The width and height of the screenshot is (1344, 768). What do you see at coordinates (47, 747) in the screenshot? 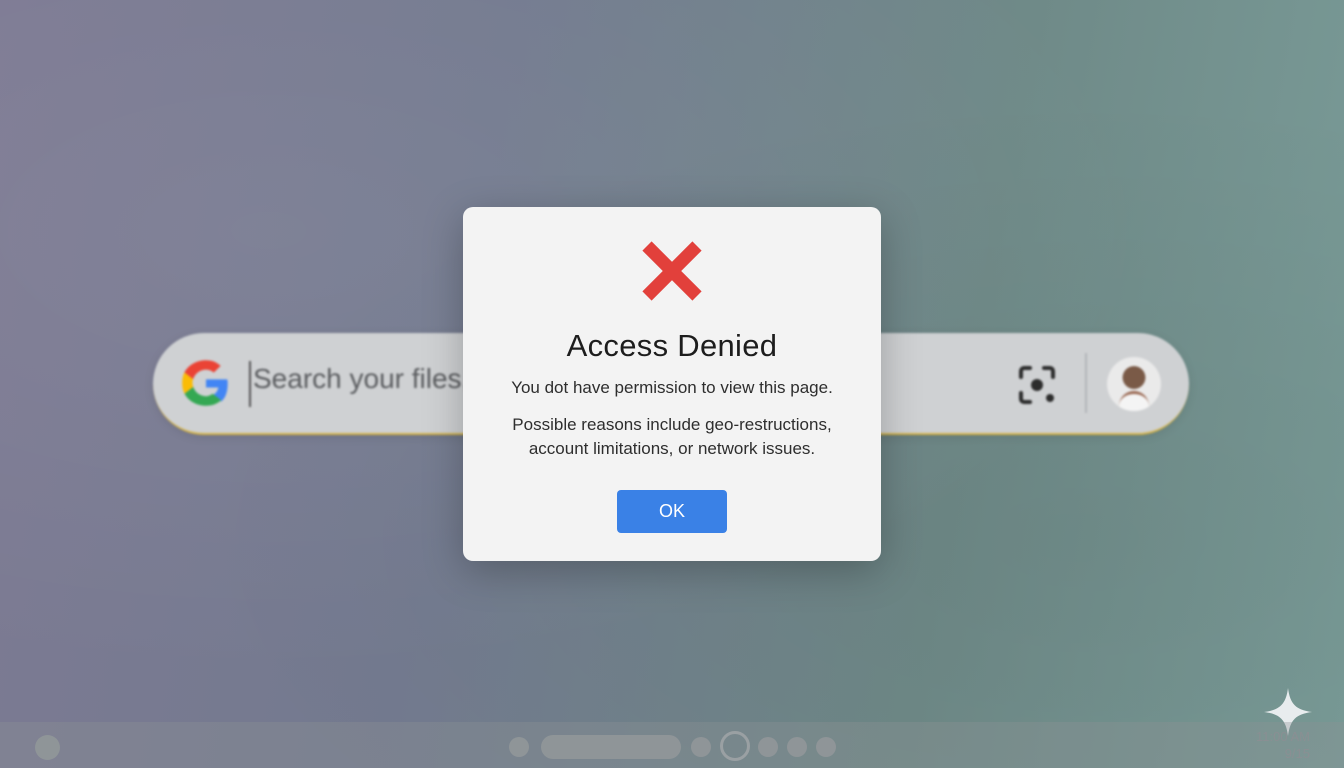
I see `launcher-button` at bounding box center [47, 747].